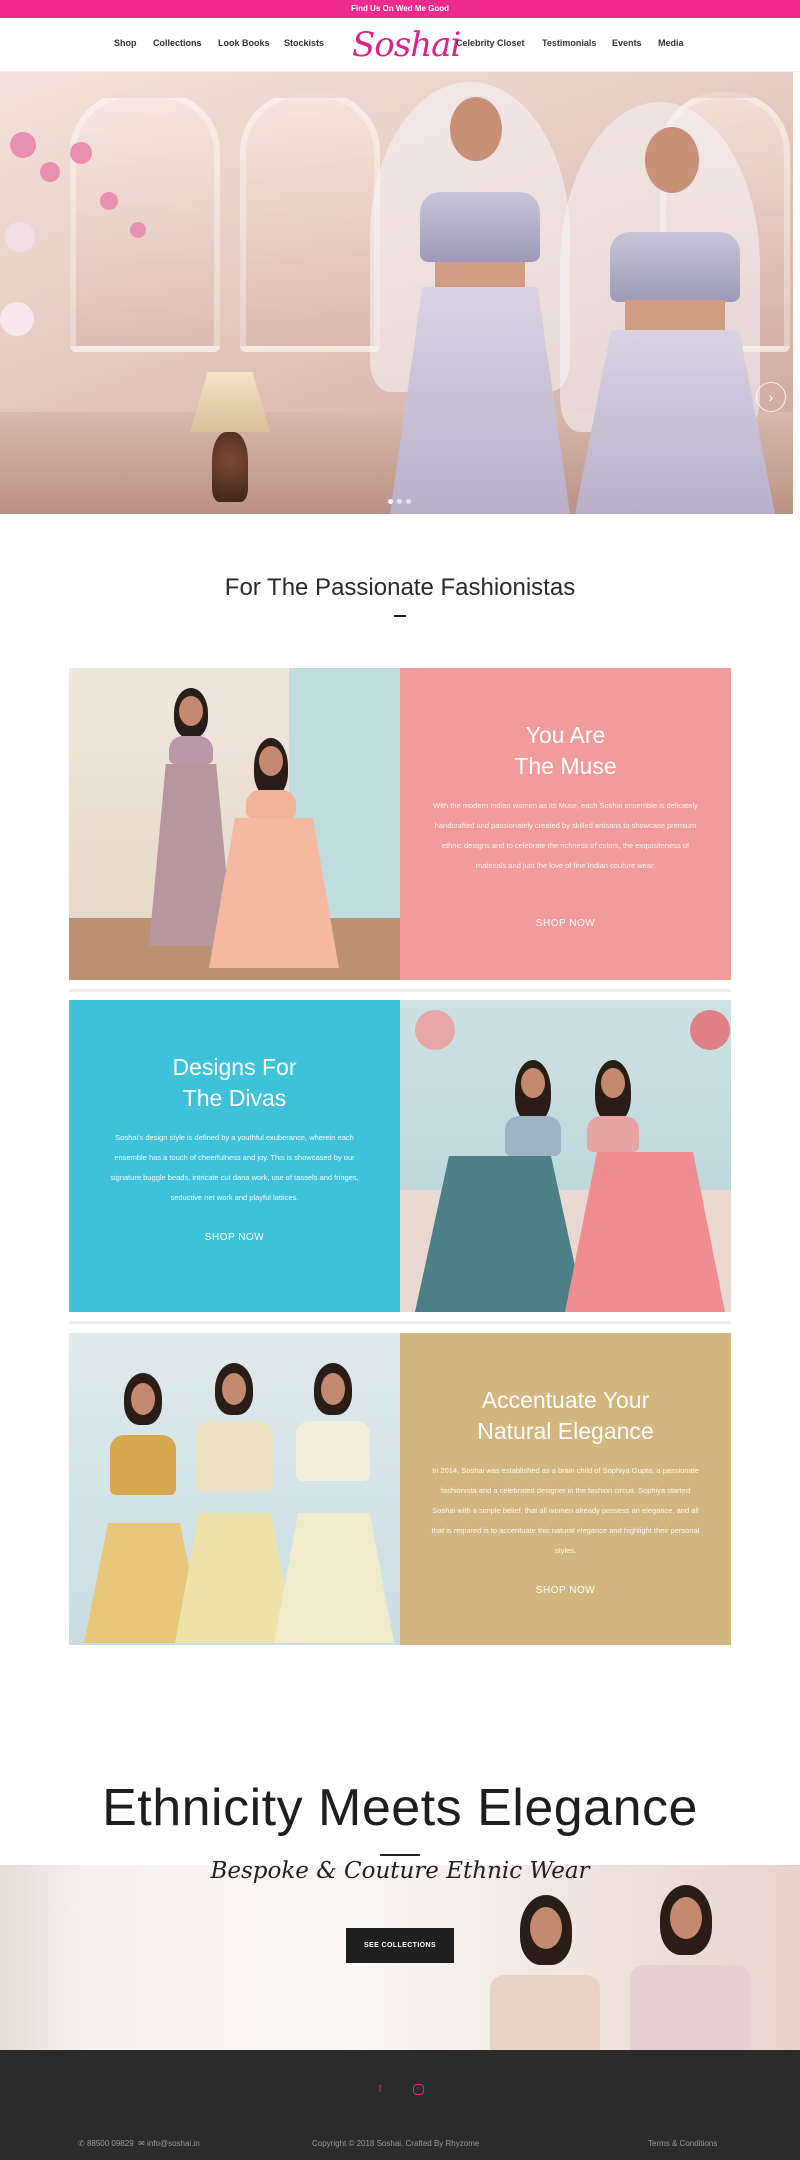 Image resolution: width=800 pixels, height=2160 pixels. Describe the element at coordinates (400, 1871) in the screenshot. I see `tagline-script: Bespoke & Couture Ethnic Wear` at that location.